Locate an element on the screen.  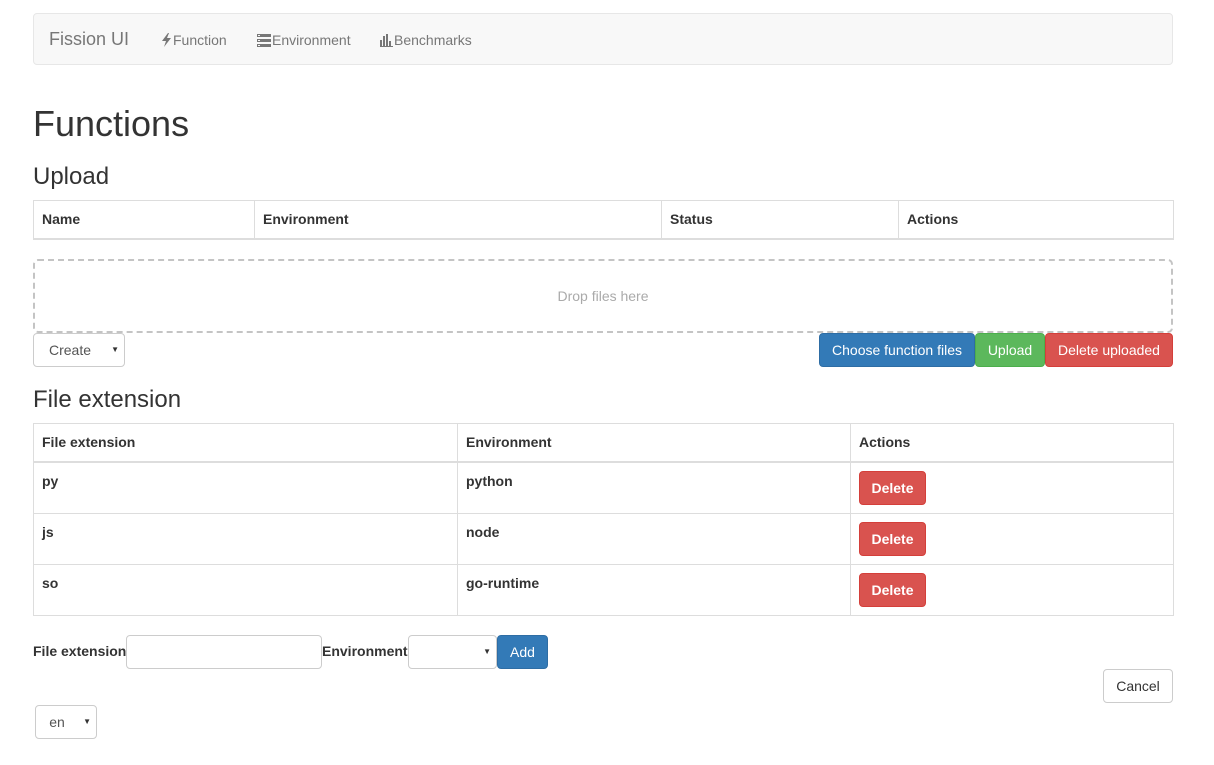
nav-benchmarks-link: Benchmarks is located at coordinates (426, 40).